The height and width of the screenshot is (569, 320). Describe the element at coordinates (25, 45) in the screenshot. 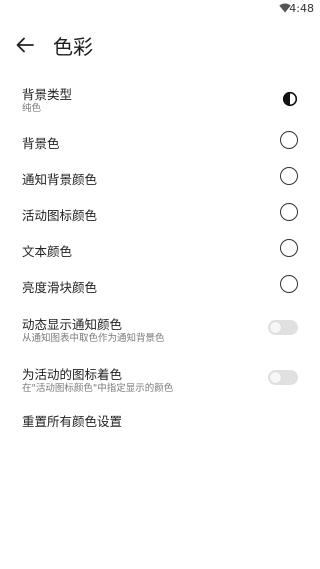

I see `arrow-left-icon` at that location.